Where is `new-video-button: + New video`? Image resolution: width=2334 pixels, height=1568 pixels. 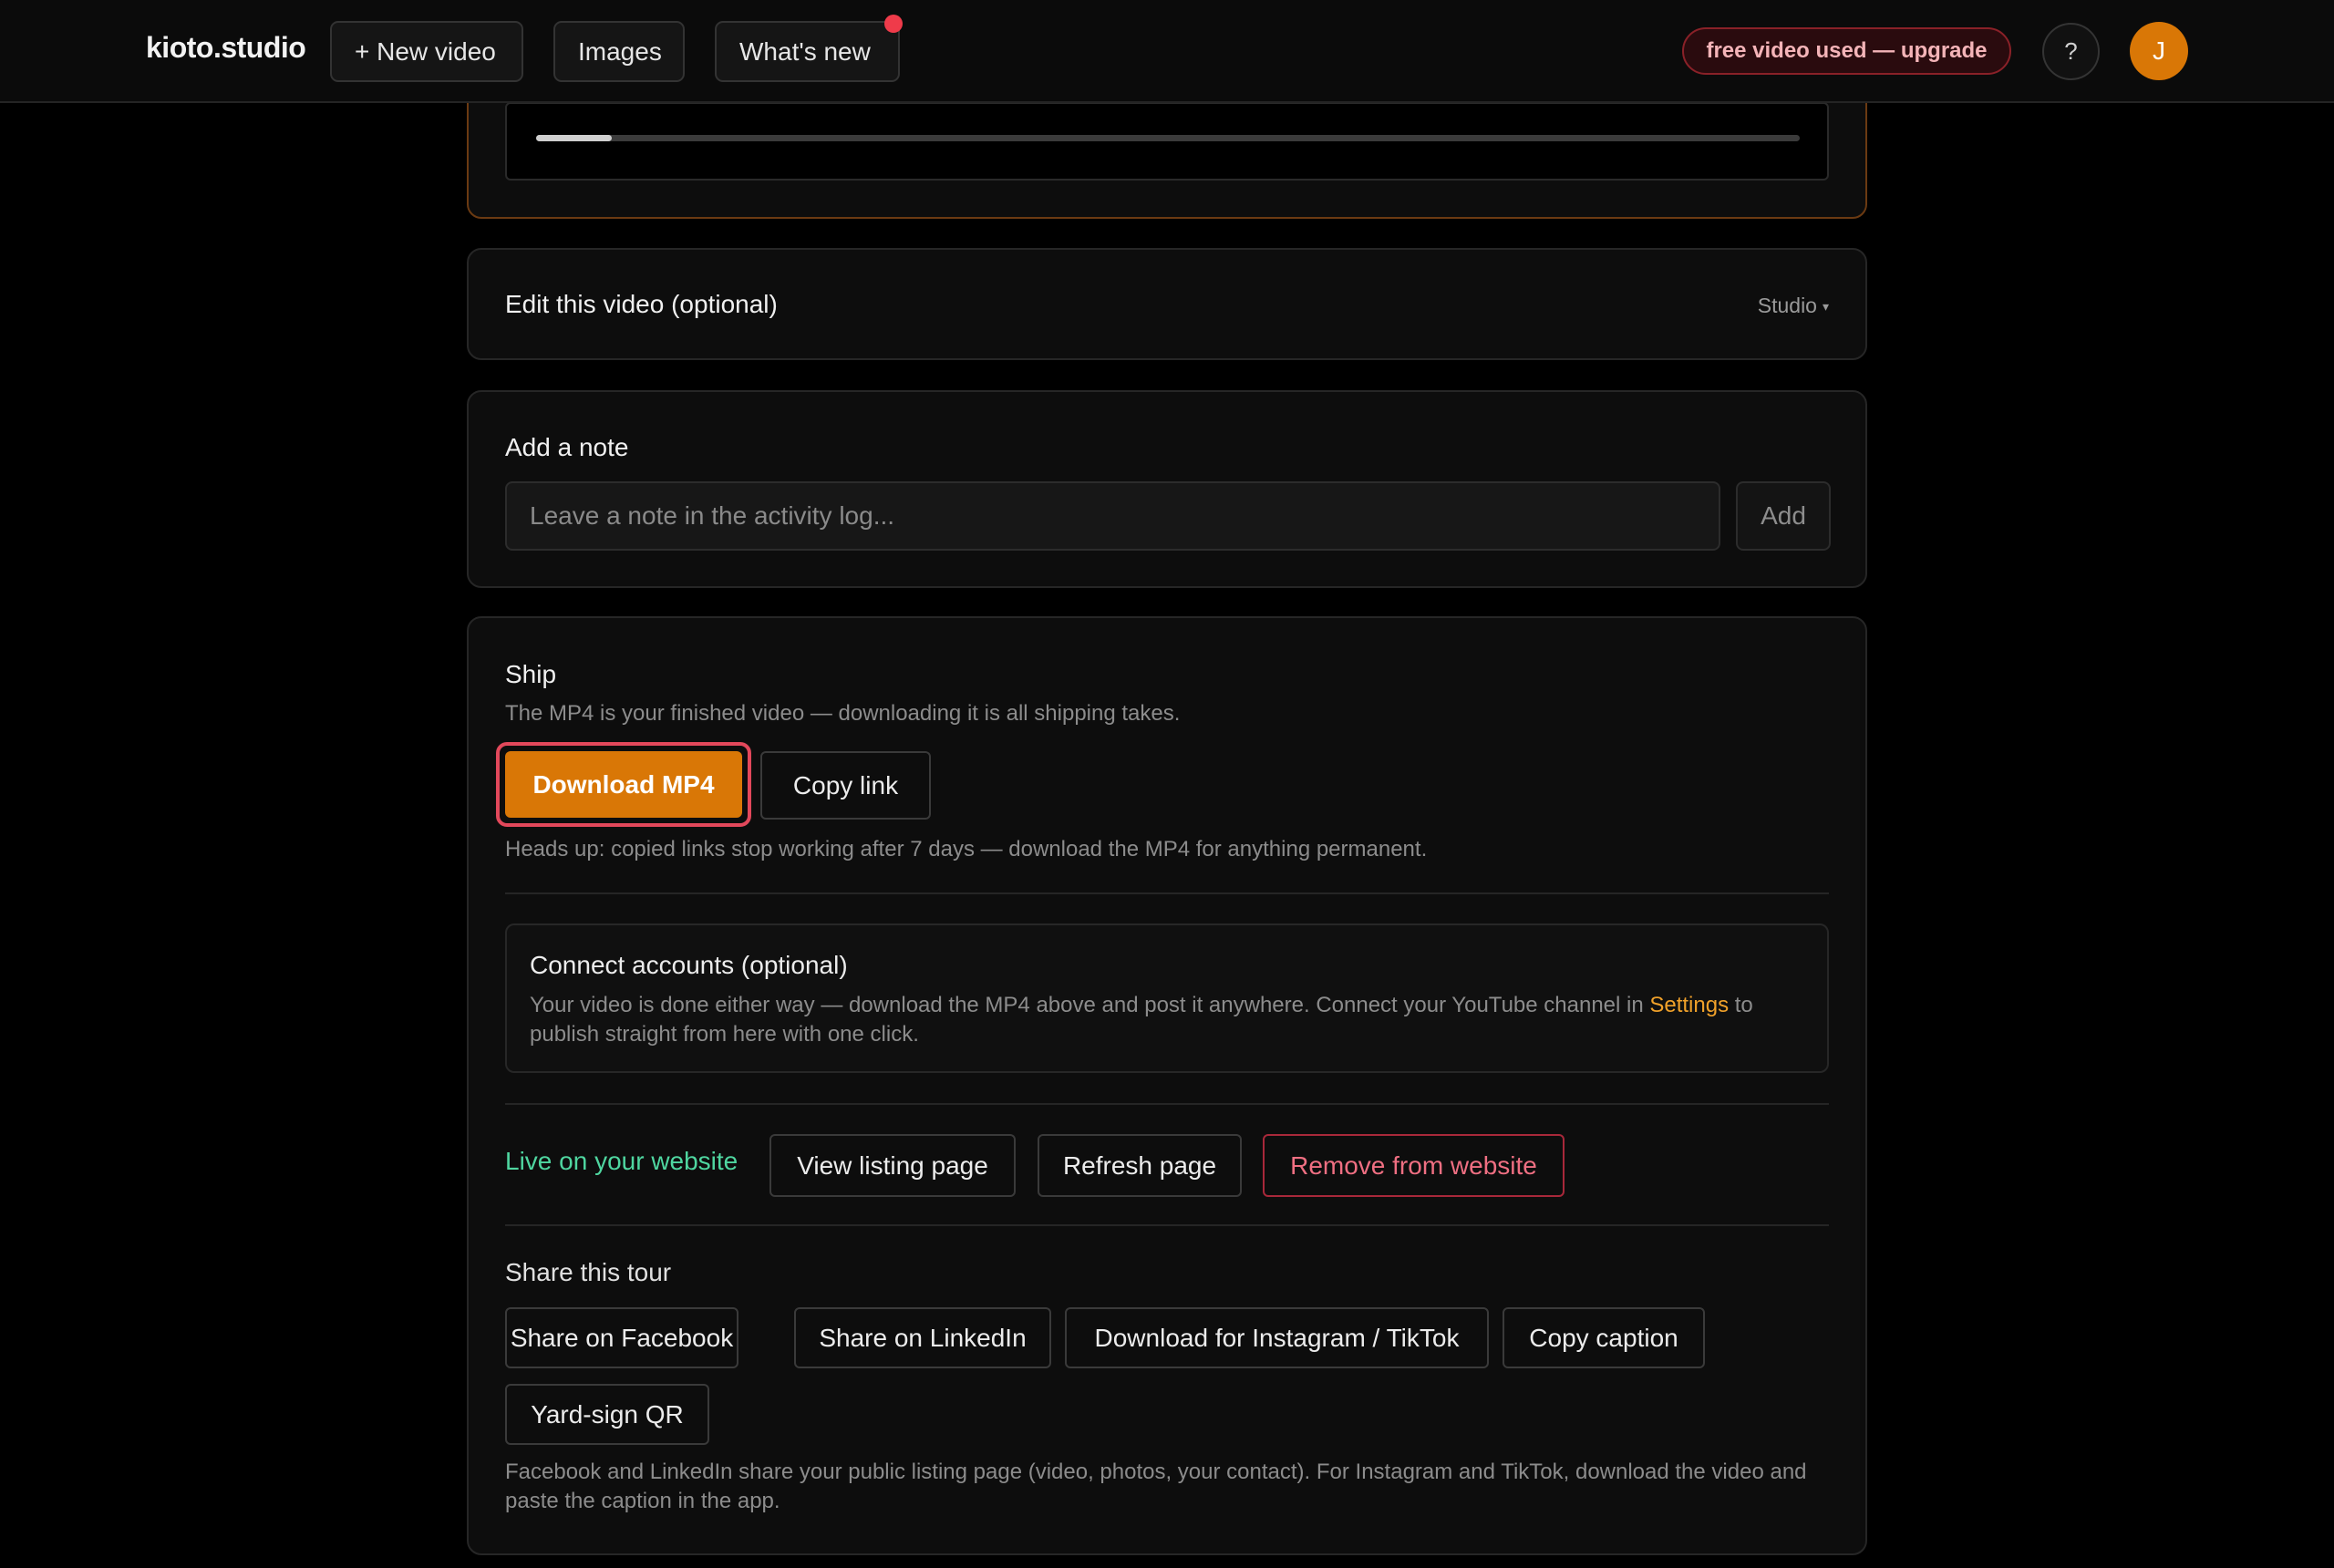
new-video-button: + New video is located at coordinates (426, 51).